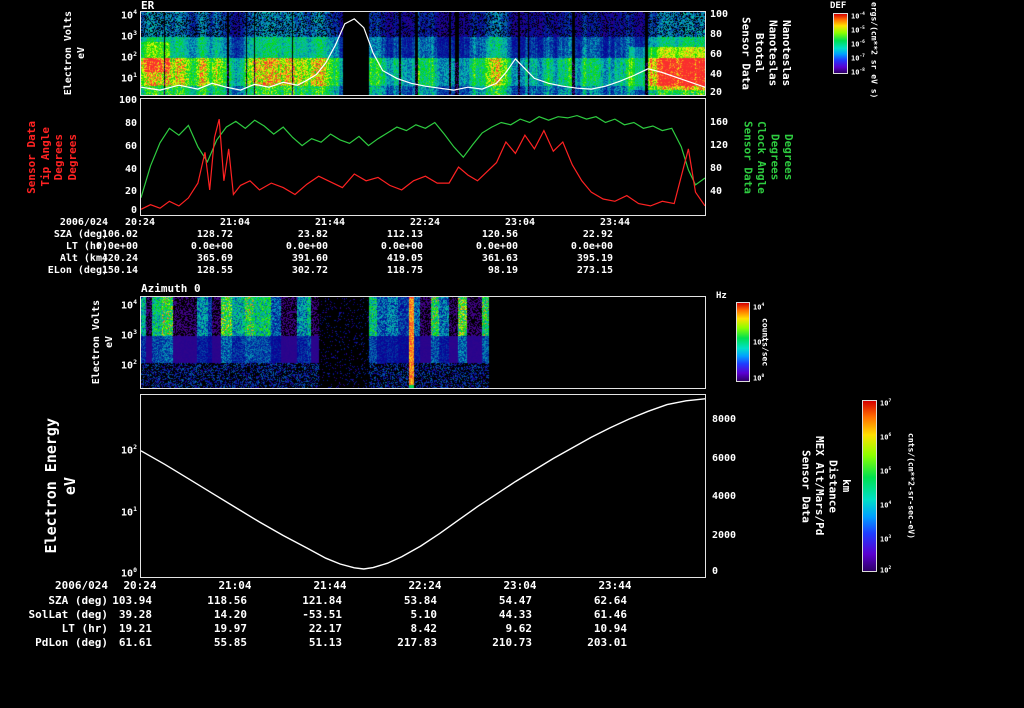 The width and height of the screenshot is (1024, 708). What do you see at coordinates (833, 486) in the screenshot?
I see `distance-ylabel-line: Distance` at bounding box center [833, 486].